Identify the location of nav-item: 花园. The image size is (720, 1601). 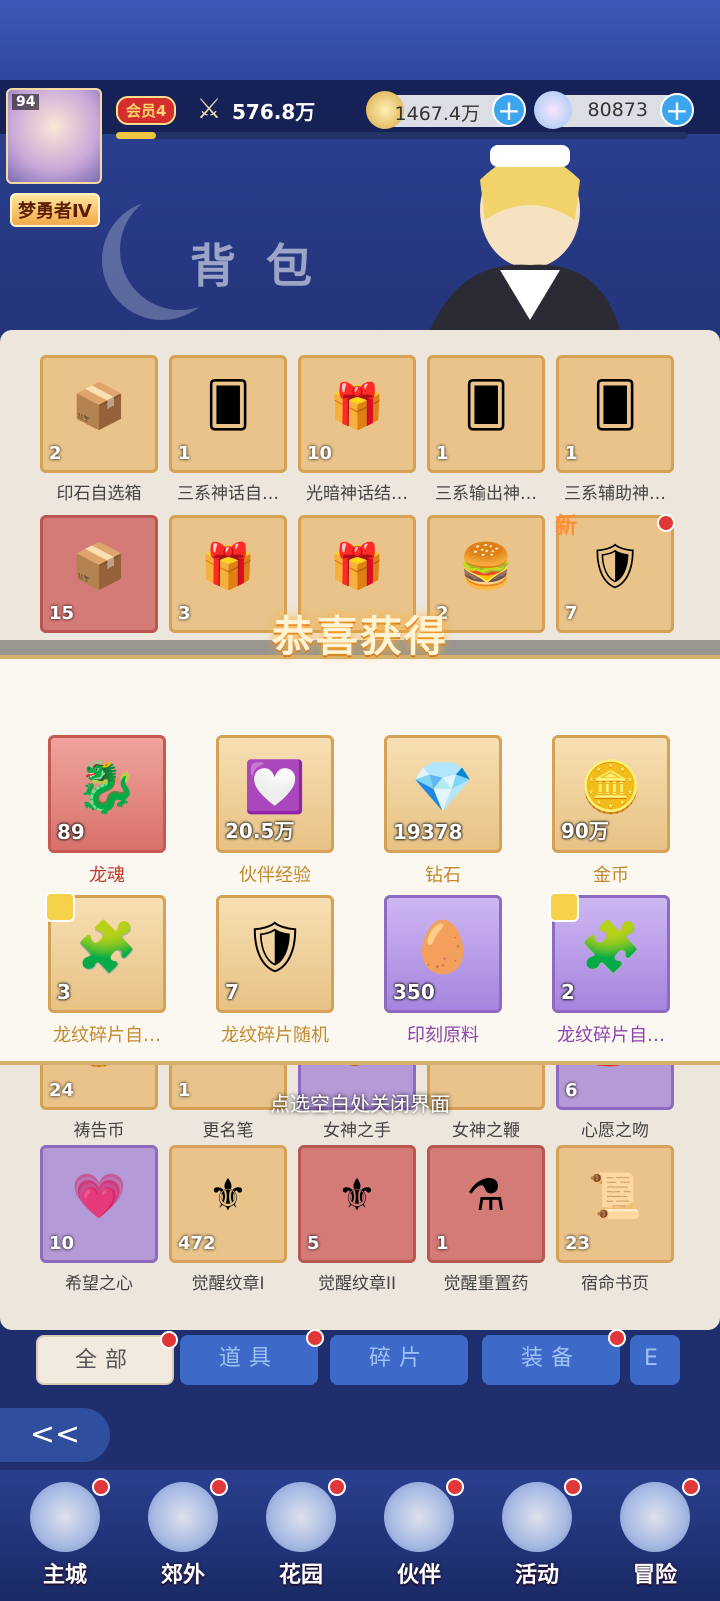
(301, 1535).